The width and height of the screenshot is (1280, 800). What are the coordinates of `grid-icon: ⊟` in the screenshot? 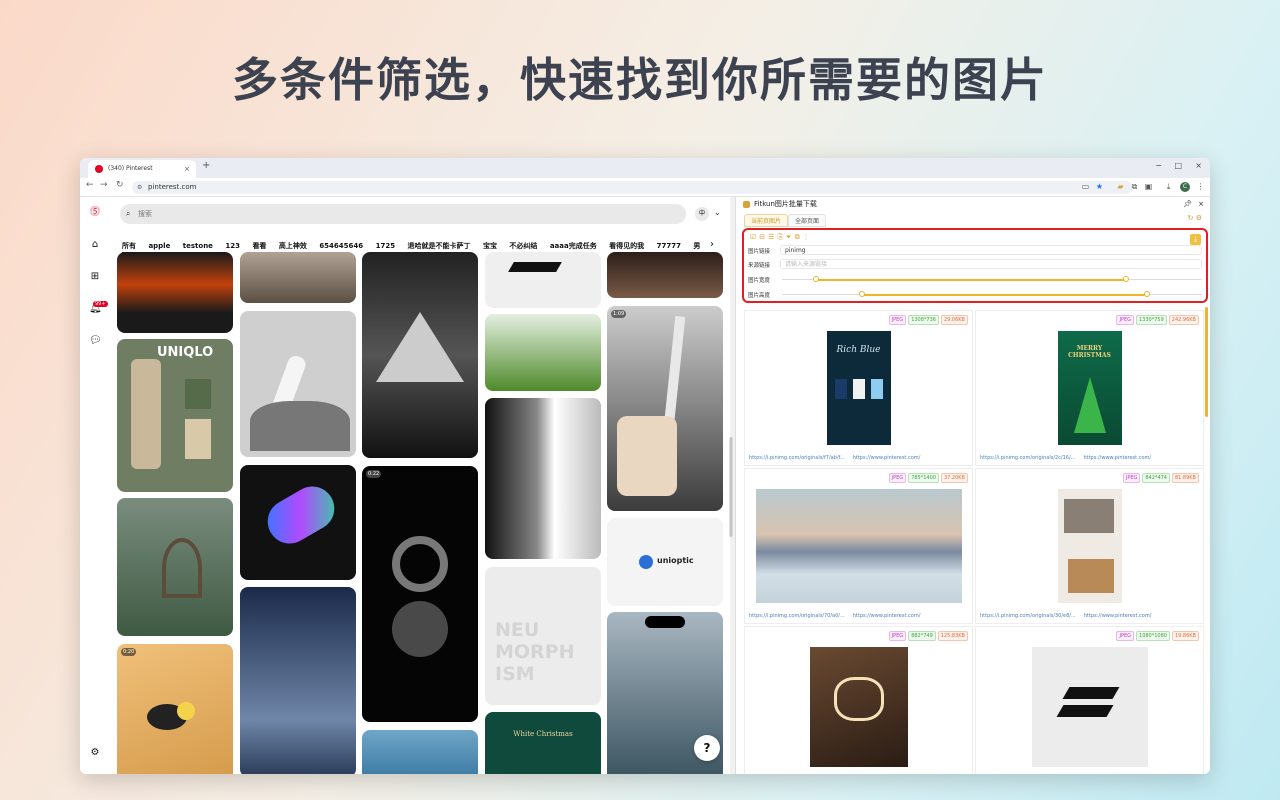 It's located at (763, 237).